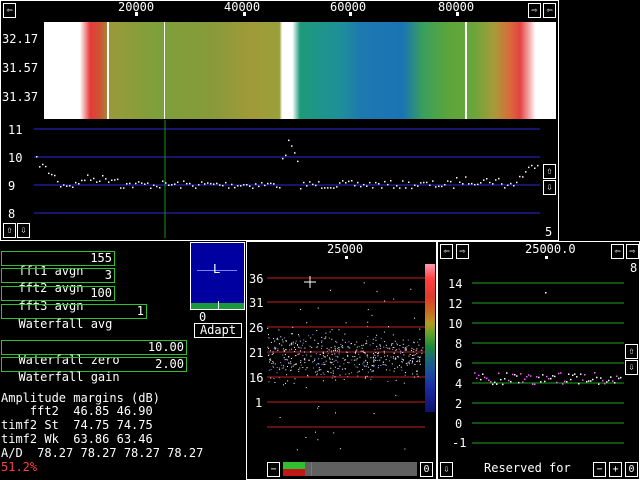 The image size is (640, 480). What do you see at coordinates (631, 469) in the screenshot?
I see `s-meter-zero-button: 0` at bounding box center [631, 469].